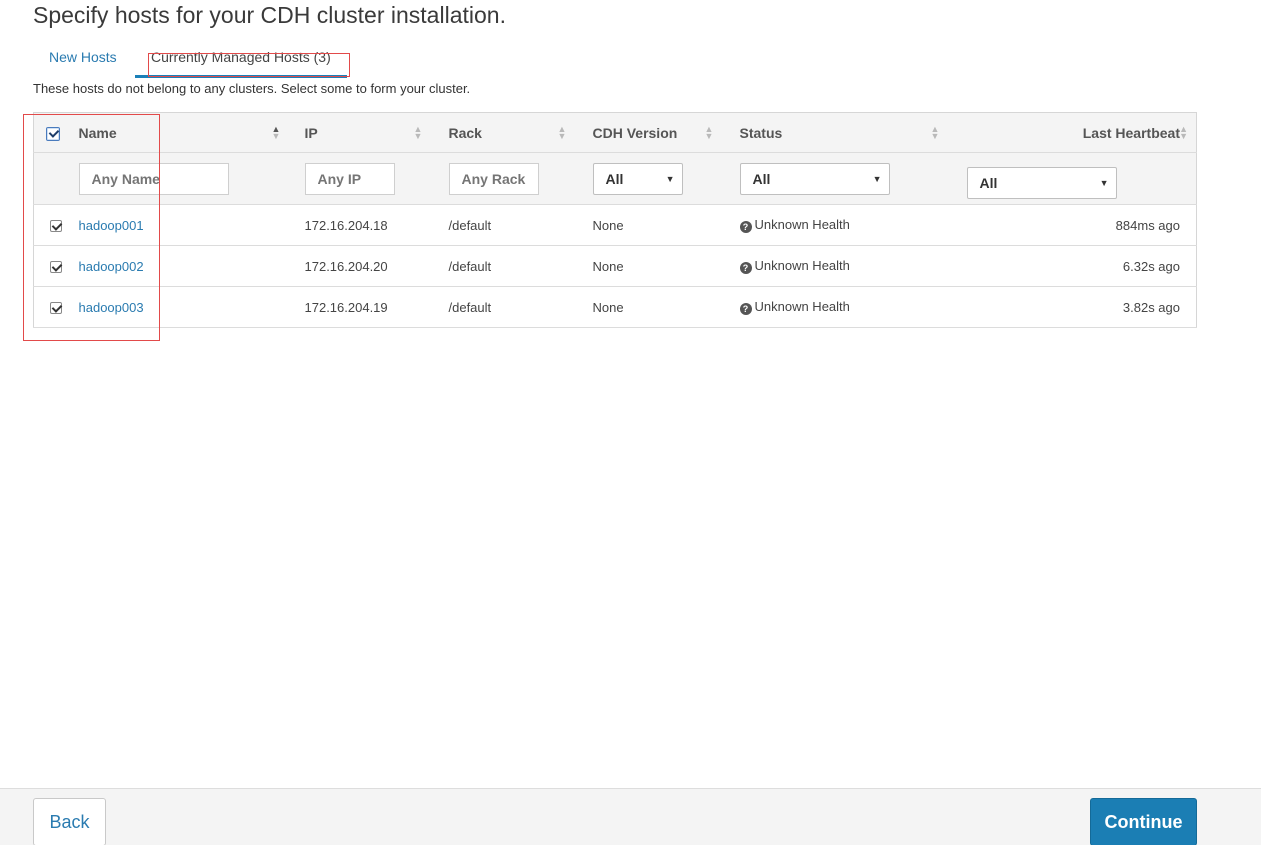 This screenshot has height=845, width=1261. What do you see at coordinates (179, 266) in the screenshot?
I see `host-name-cell: hadoop002` at bounding box center [179, 266].